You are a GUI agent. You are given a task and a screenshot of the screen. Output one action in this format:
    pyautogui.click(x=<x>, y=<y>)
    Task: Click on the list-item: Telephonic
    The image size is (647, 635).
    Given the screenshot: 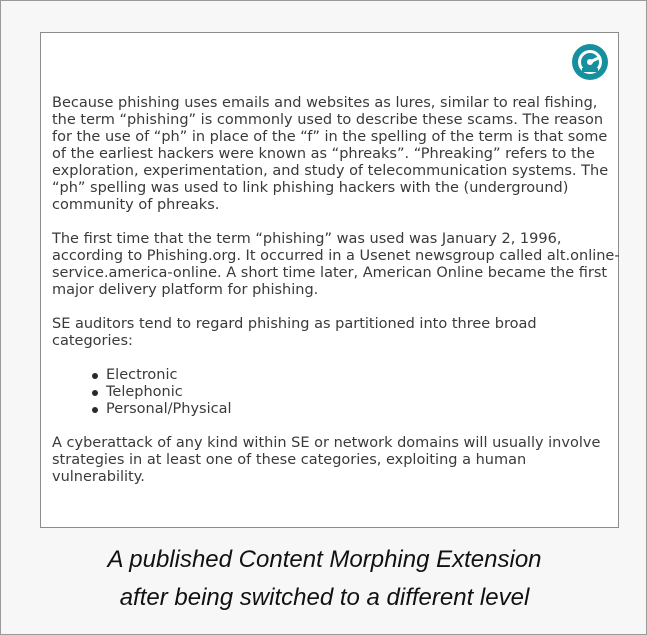 What is the action you would take?
    pyautogui.click(x=356, y=392)
    